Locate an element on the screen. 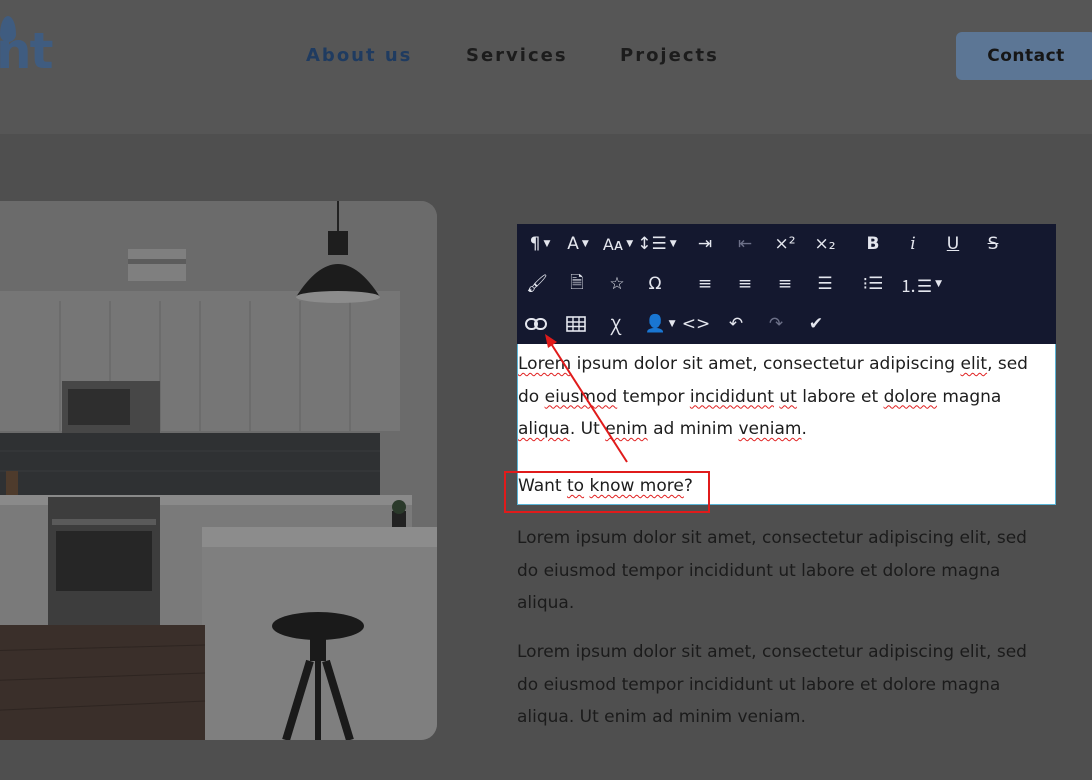  spell-word: aliqua is located at coordinates (544, 429).